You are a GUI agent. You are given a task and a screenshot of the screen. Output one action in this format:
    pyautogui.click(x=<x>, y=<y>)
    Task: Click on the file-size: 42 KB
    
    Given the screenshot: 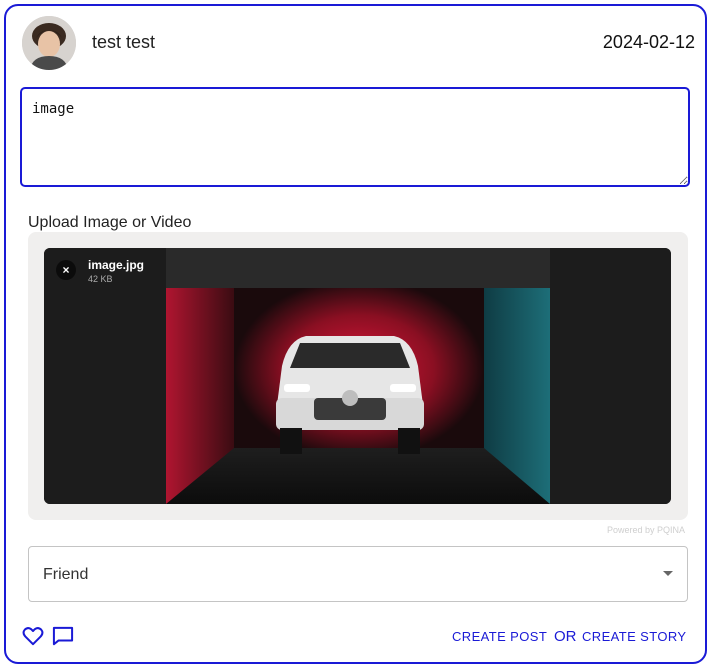 What is the action you would take?
    pyautogui.click(x=100, y=279)
    